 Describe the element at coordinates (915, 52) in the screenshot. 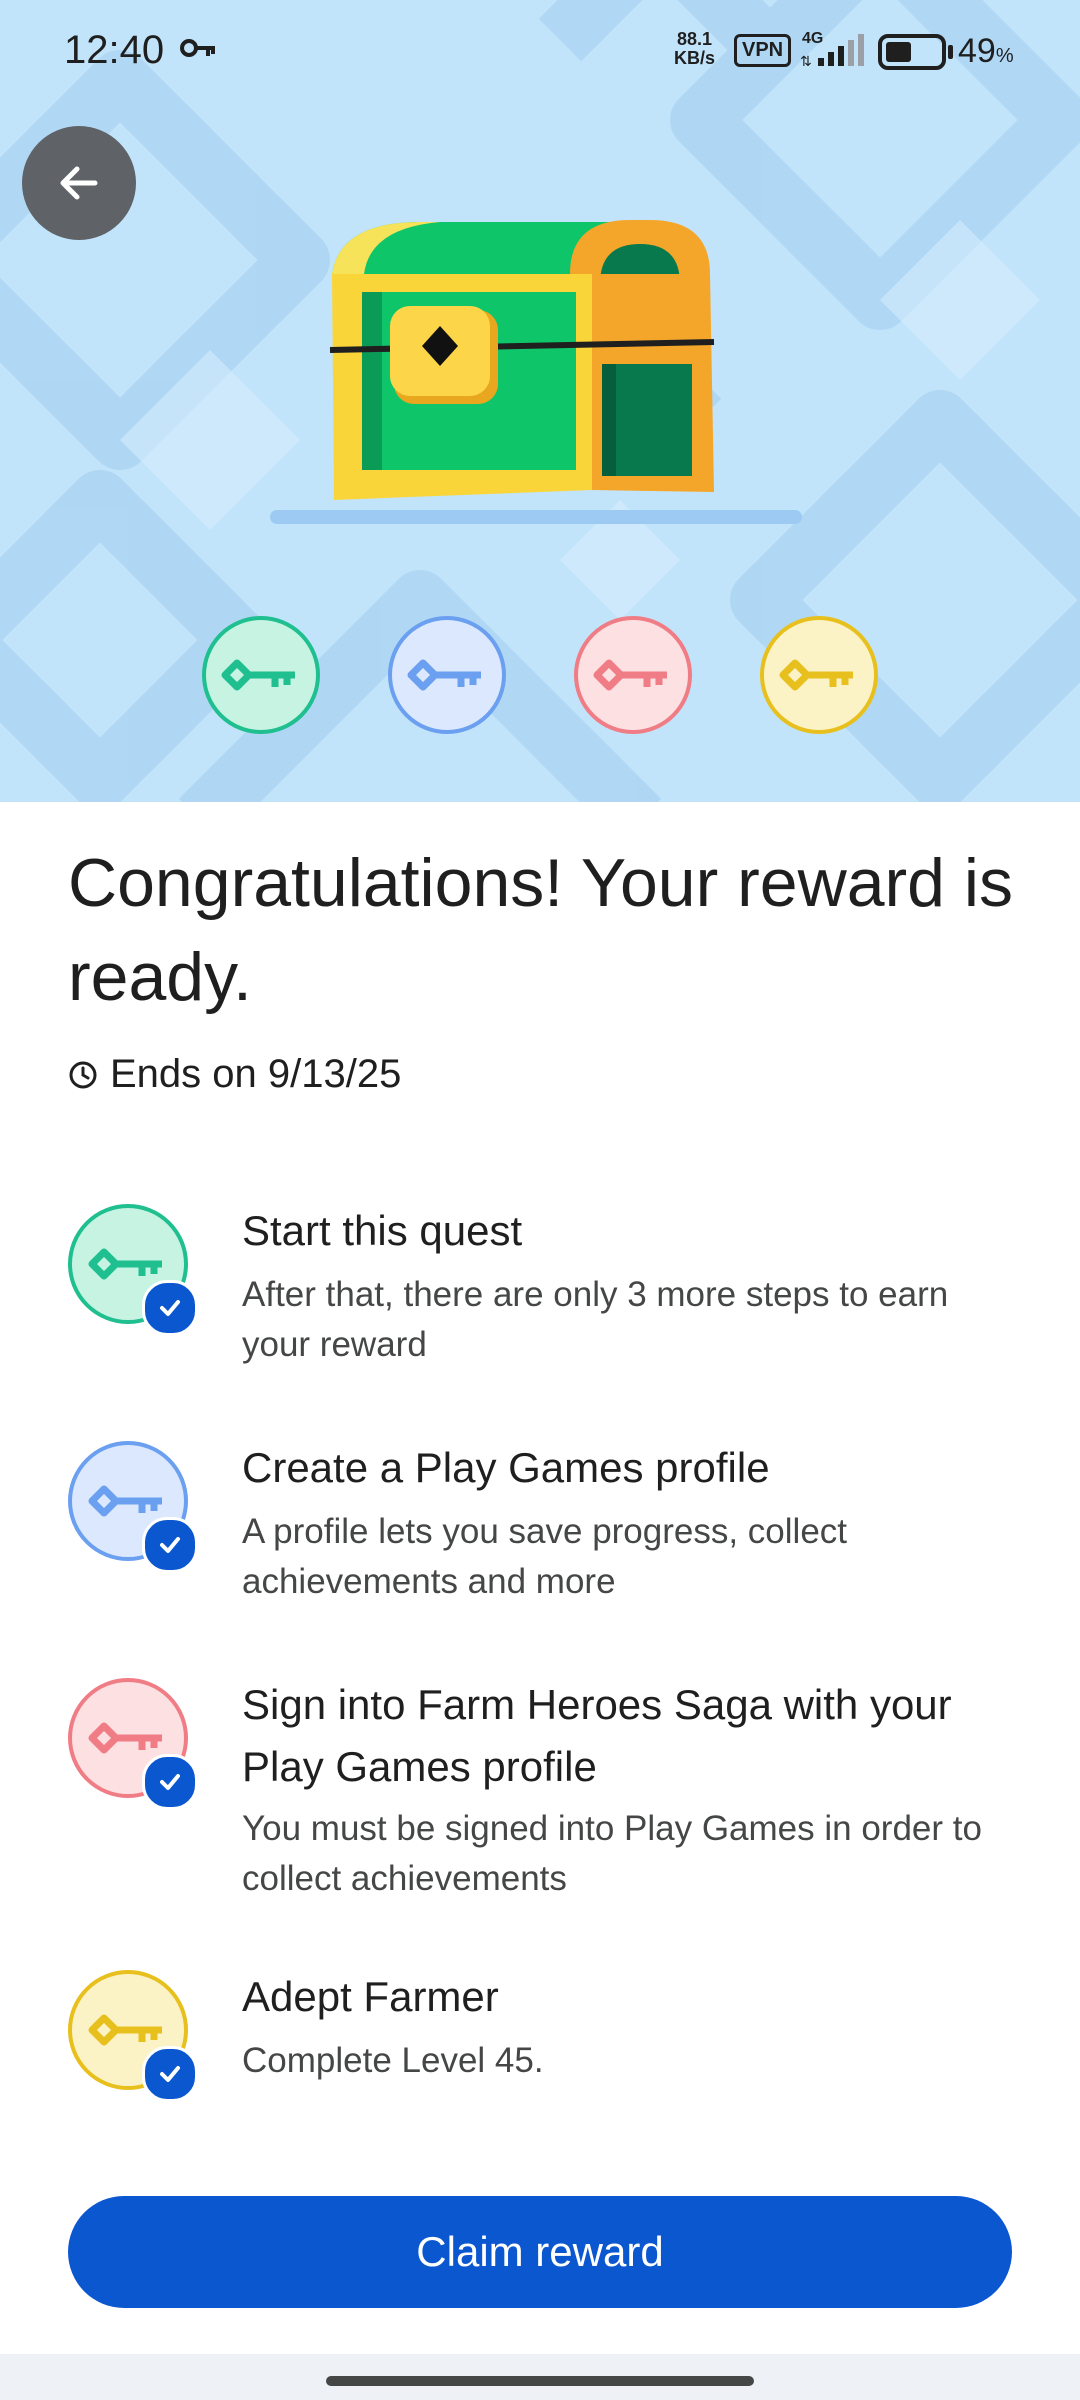

I see `battery-icon` at that location.